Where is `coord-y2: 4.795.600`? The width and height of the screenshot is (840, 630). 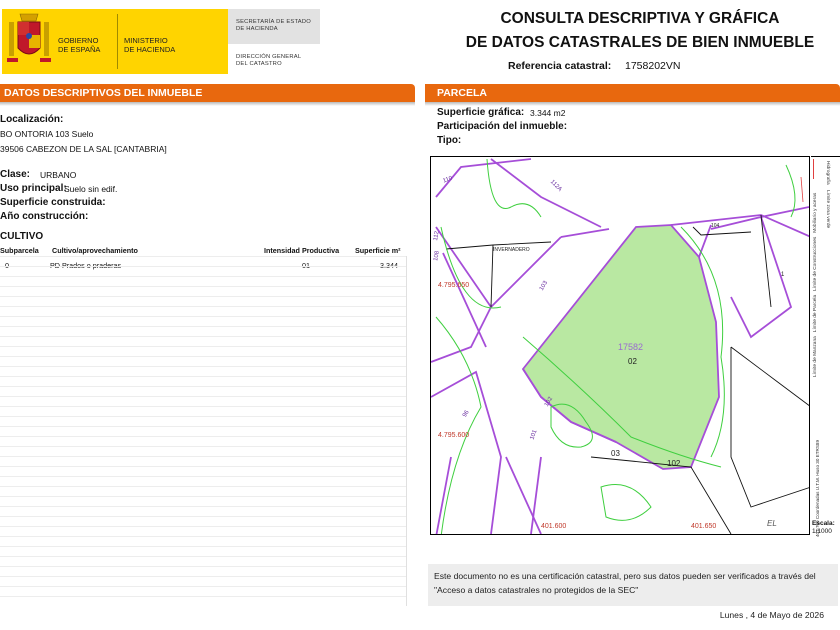
coord-y2: 4.795.600 is located at coordinates (454, 435).